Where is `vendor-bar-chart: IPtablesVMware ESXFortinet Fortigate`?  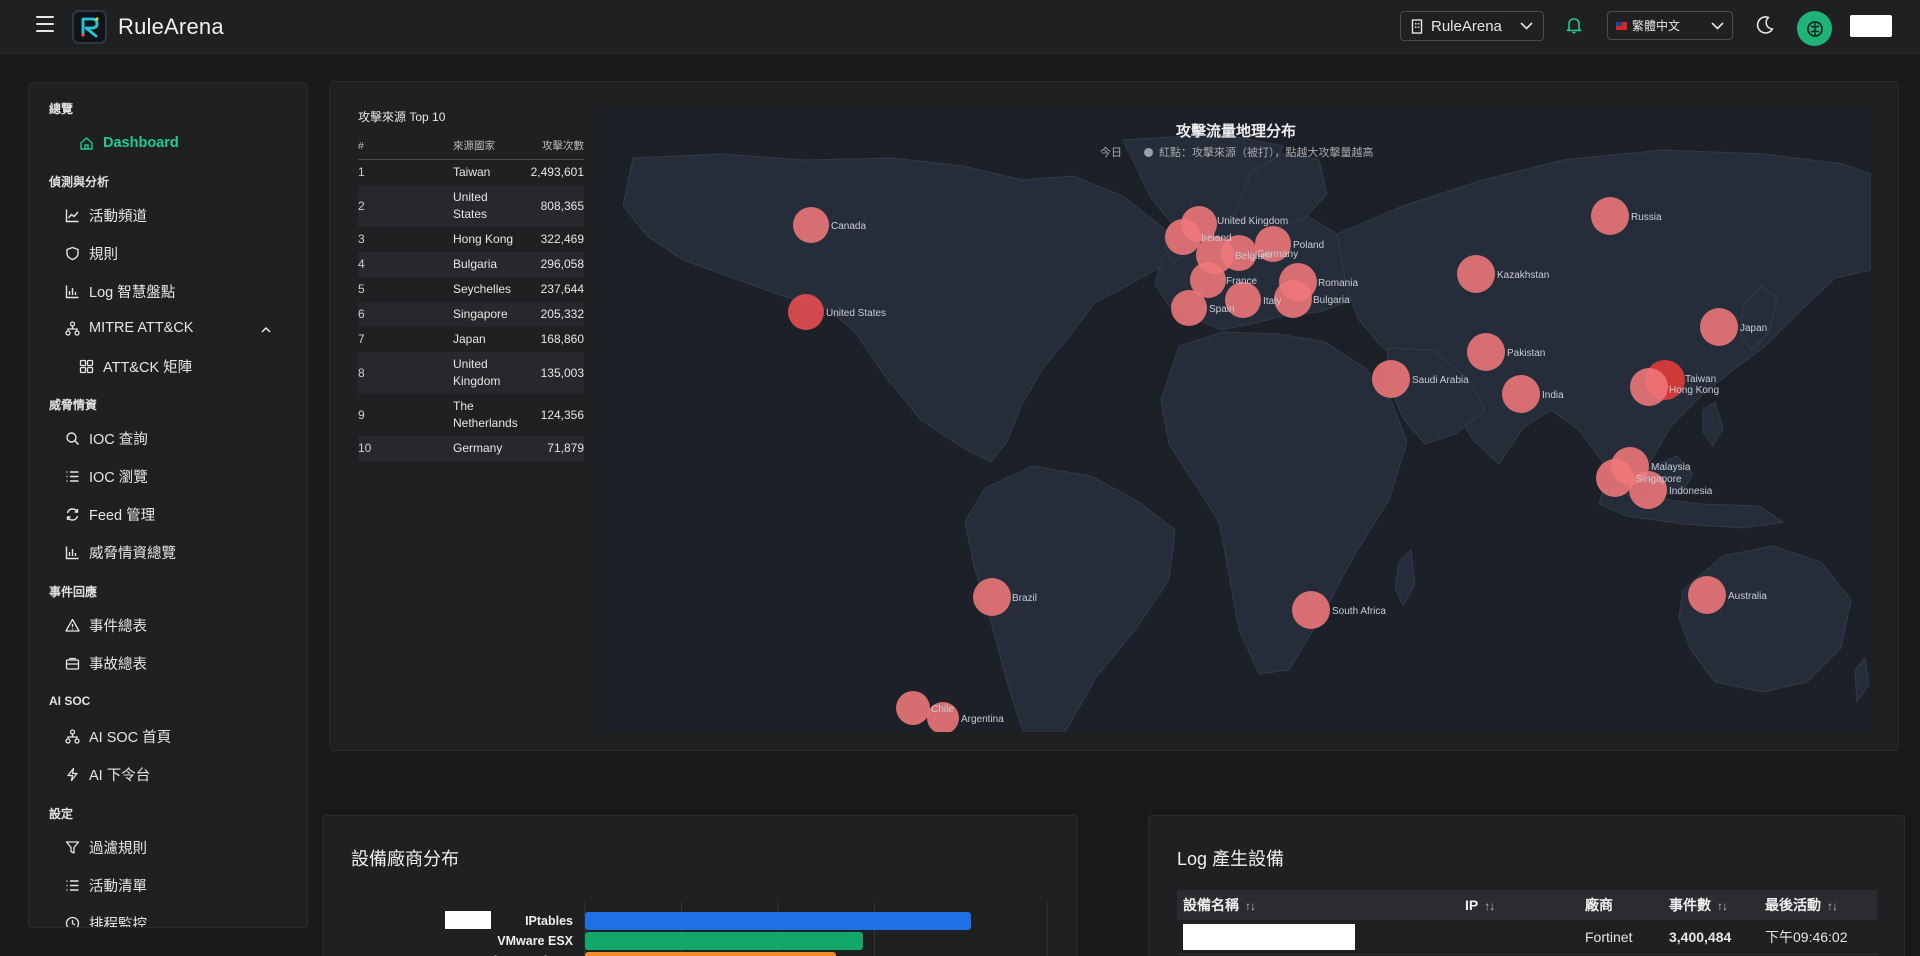 vendor-bar-chart: IPtablesVMware ESXFortinet Fortigate is located at coordinates (700, 919).